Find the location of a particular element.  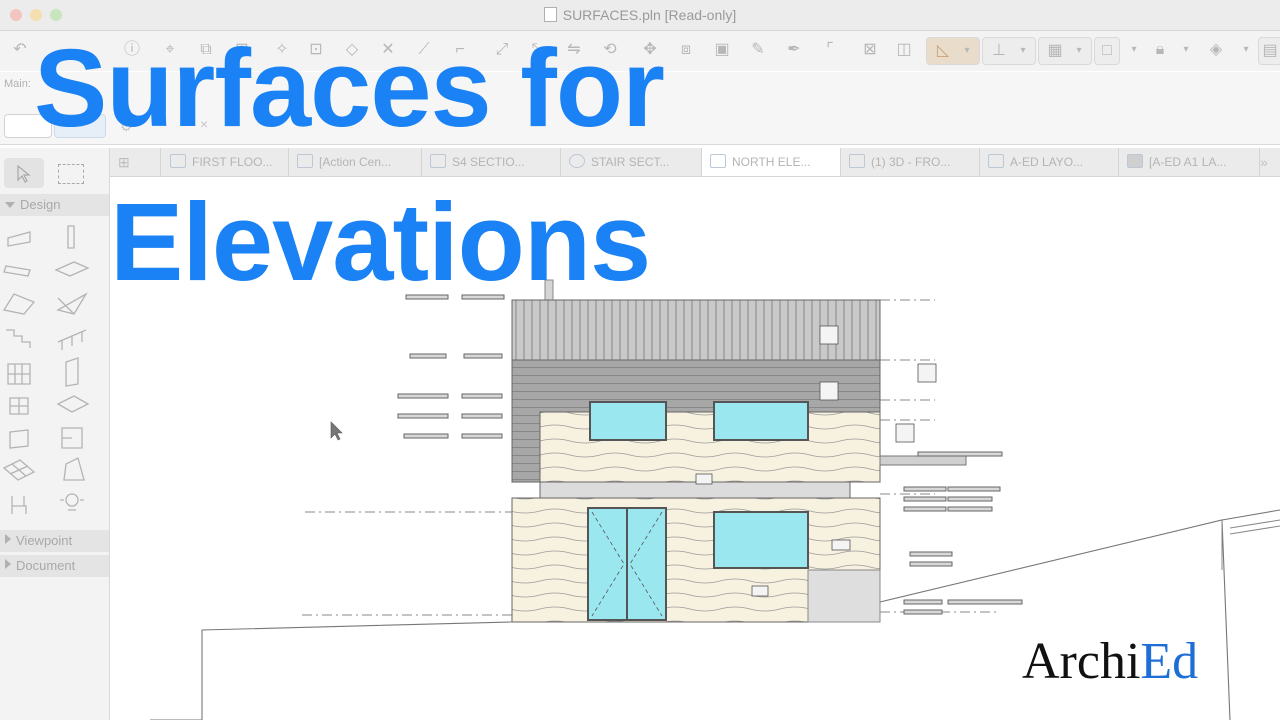

section-viewpoint-header: Viewpoint is located at coordinates (54, 541).